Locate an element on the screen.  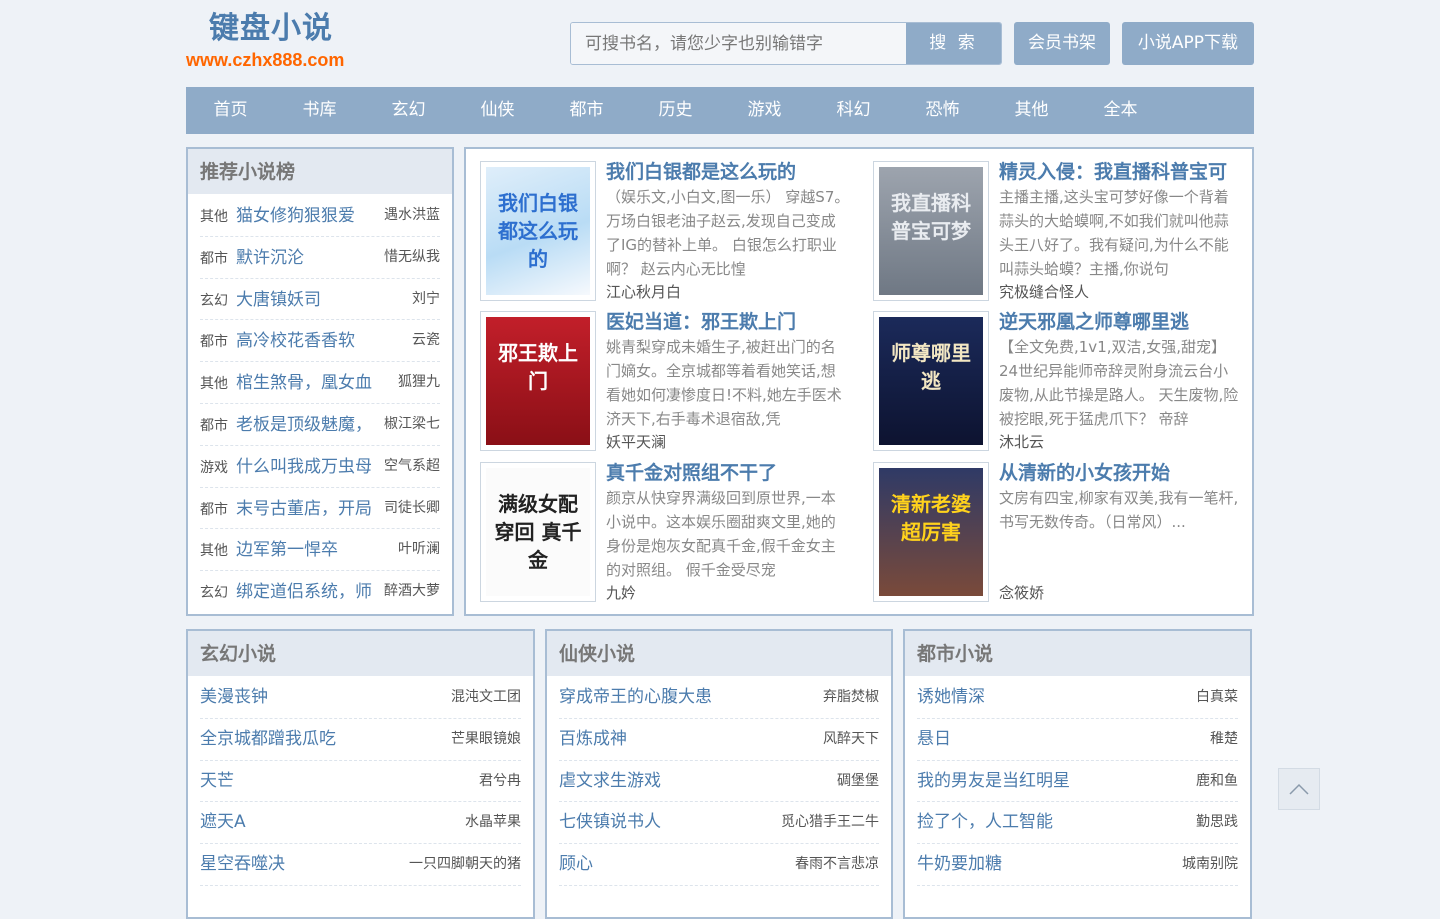
ranking-author: 椒江梁七 is located at coordinates (411, 424).